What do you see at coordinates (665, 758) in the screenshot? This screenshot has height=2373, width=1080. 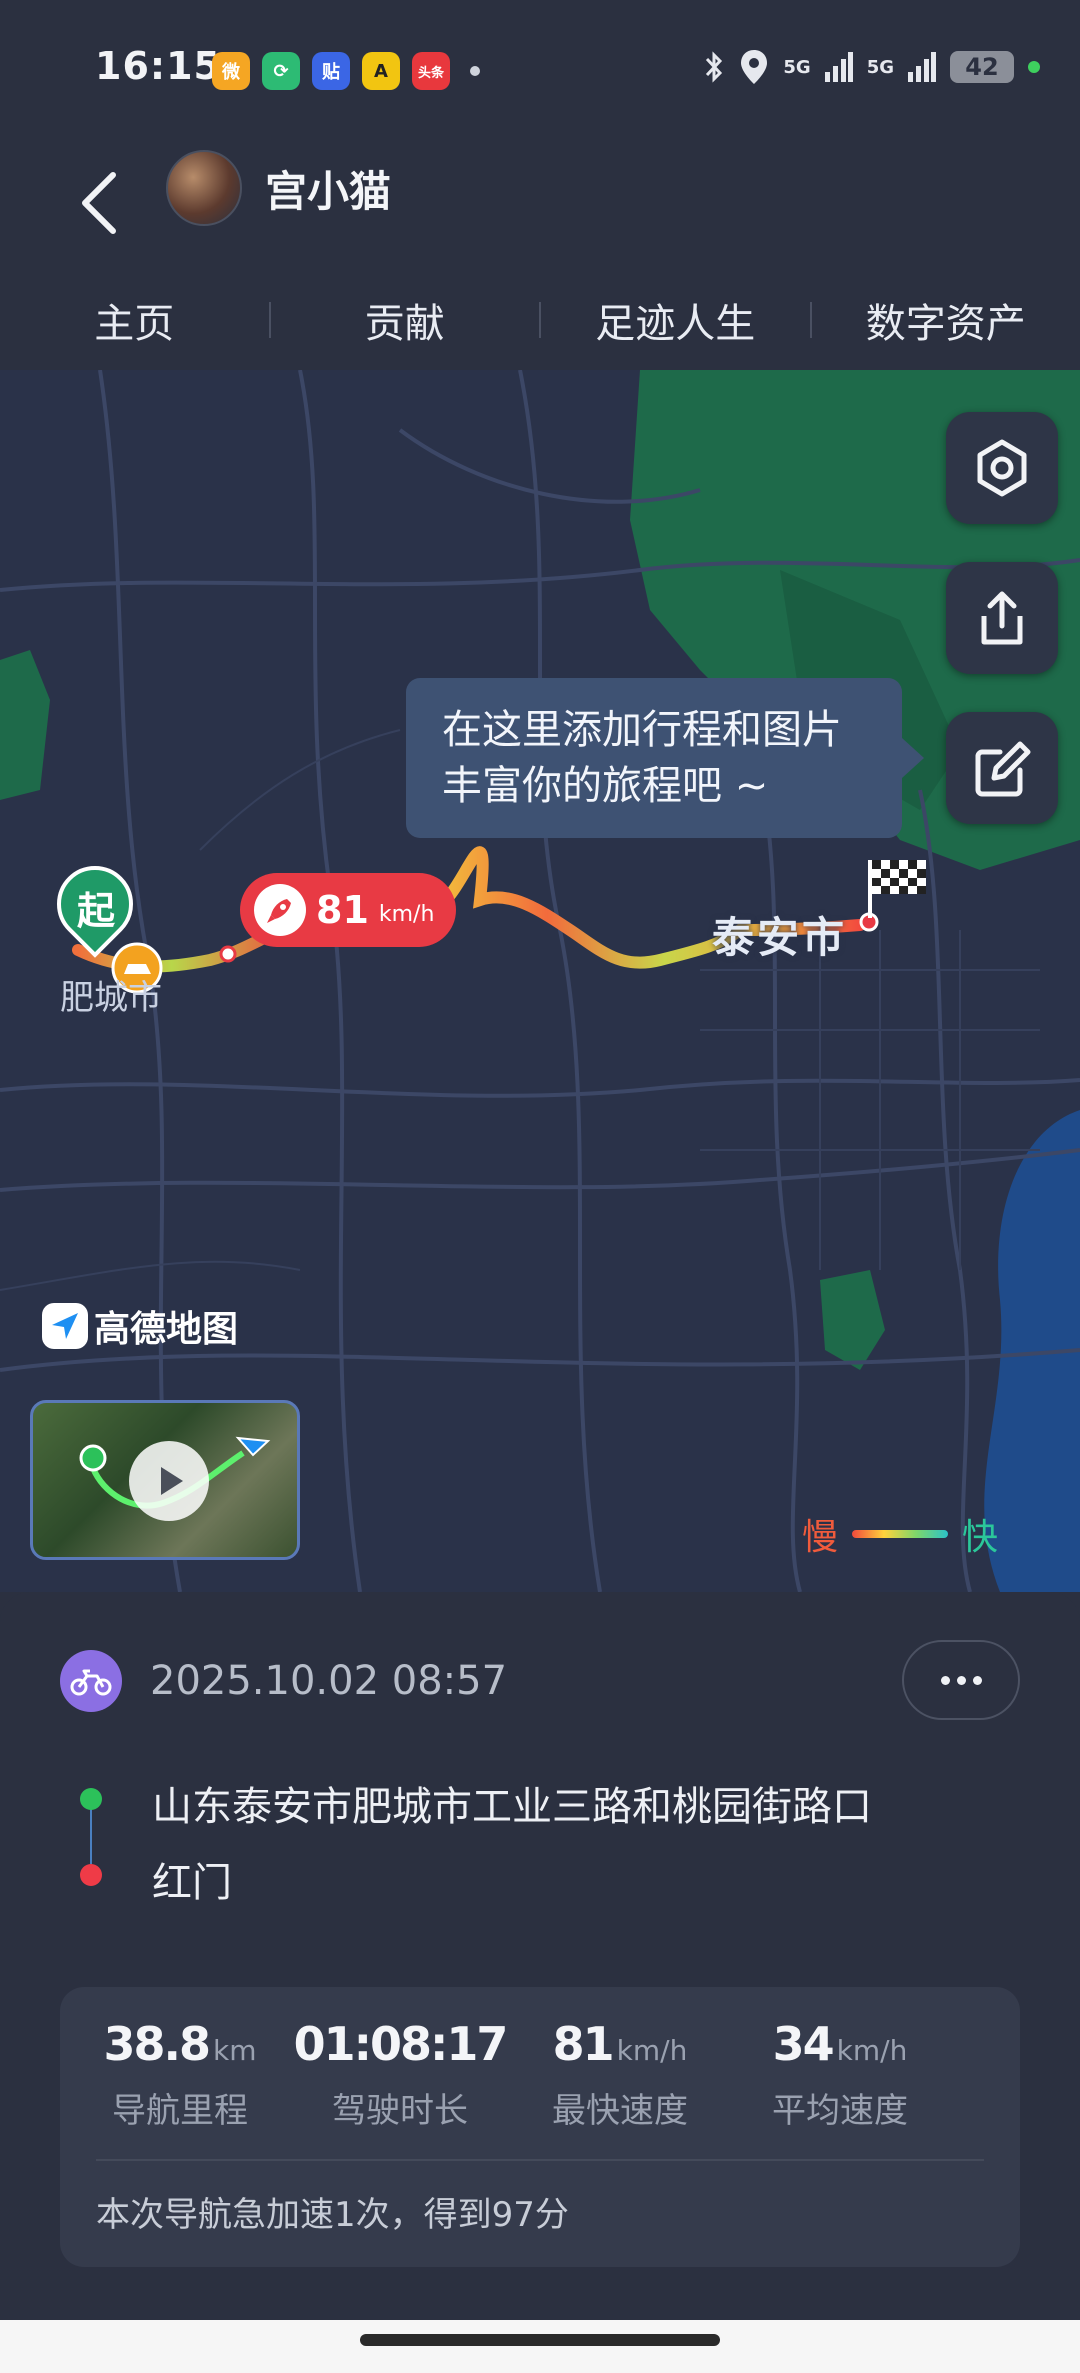 I see `add-trip-tooltip: 在这里添加行程和图片 丰富你的旅程吧 ~` at bounding box center [665, 758].